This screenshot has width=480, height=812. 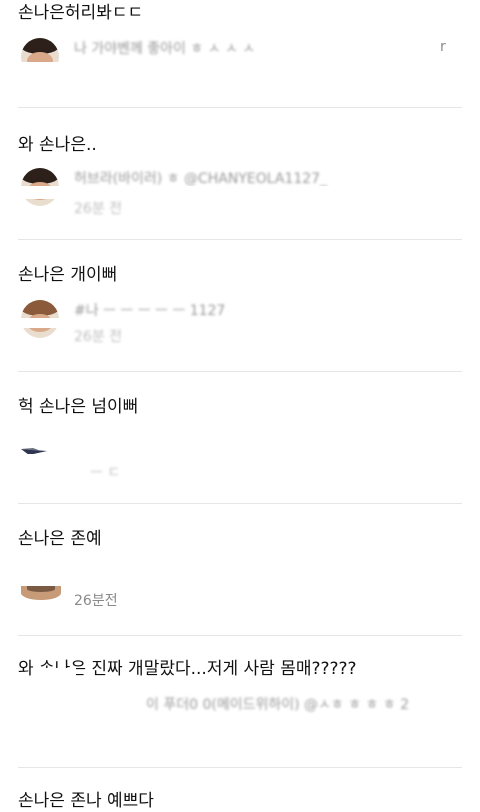 I want to click on comment-item: 손나은 존나 예쁘다, so click(x=240, y=789).